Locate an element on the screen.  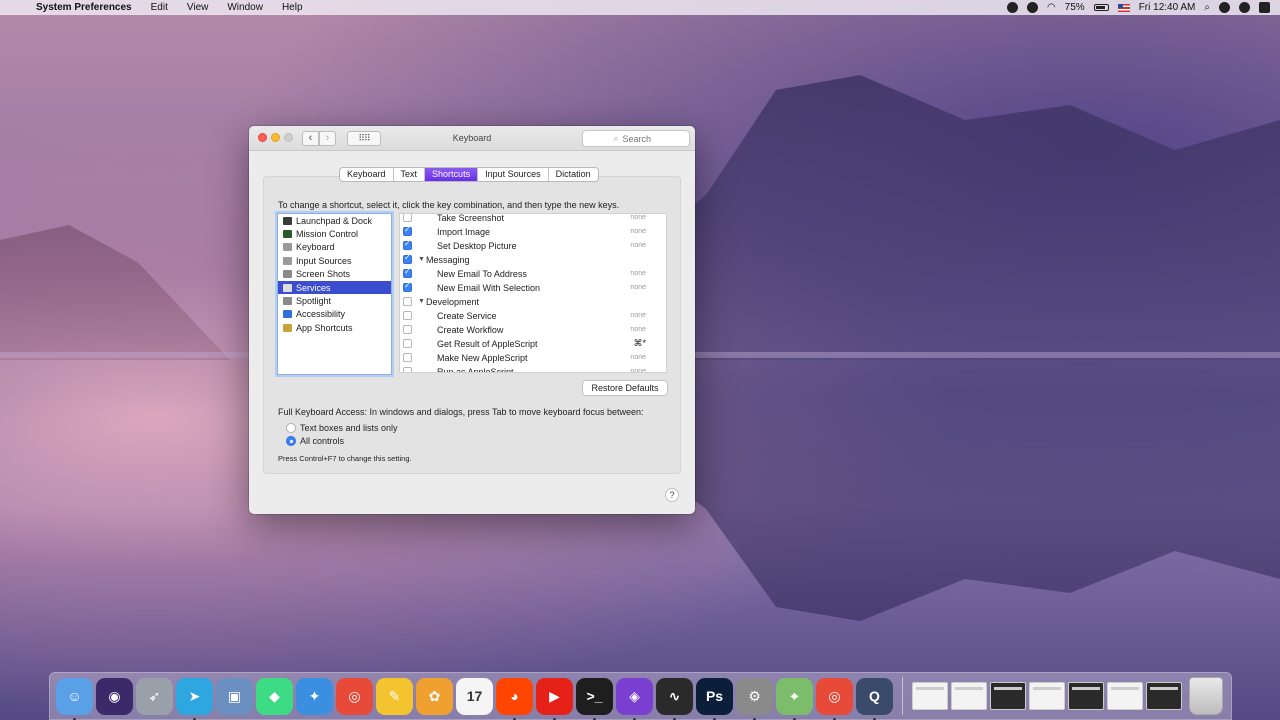
dock-telegram-icon: ➤ is located at coordinates (194, 698).